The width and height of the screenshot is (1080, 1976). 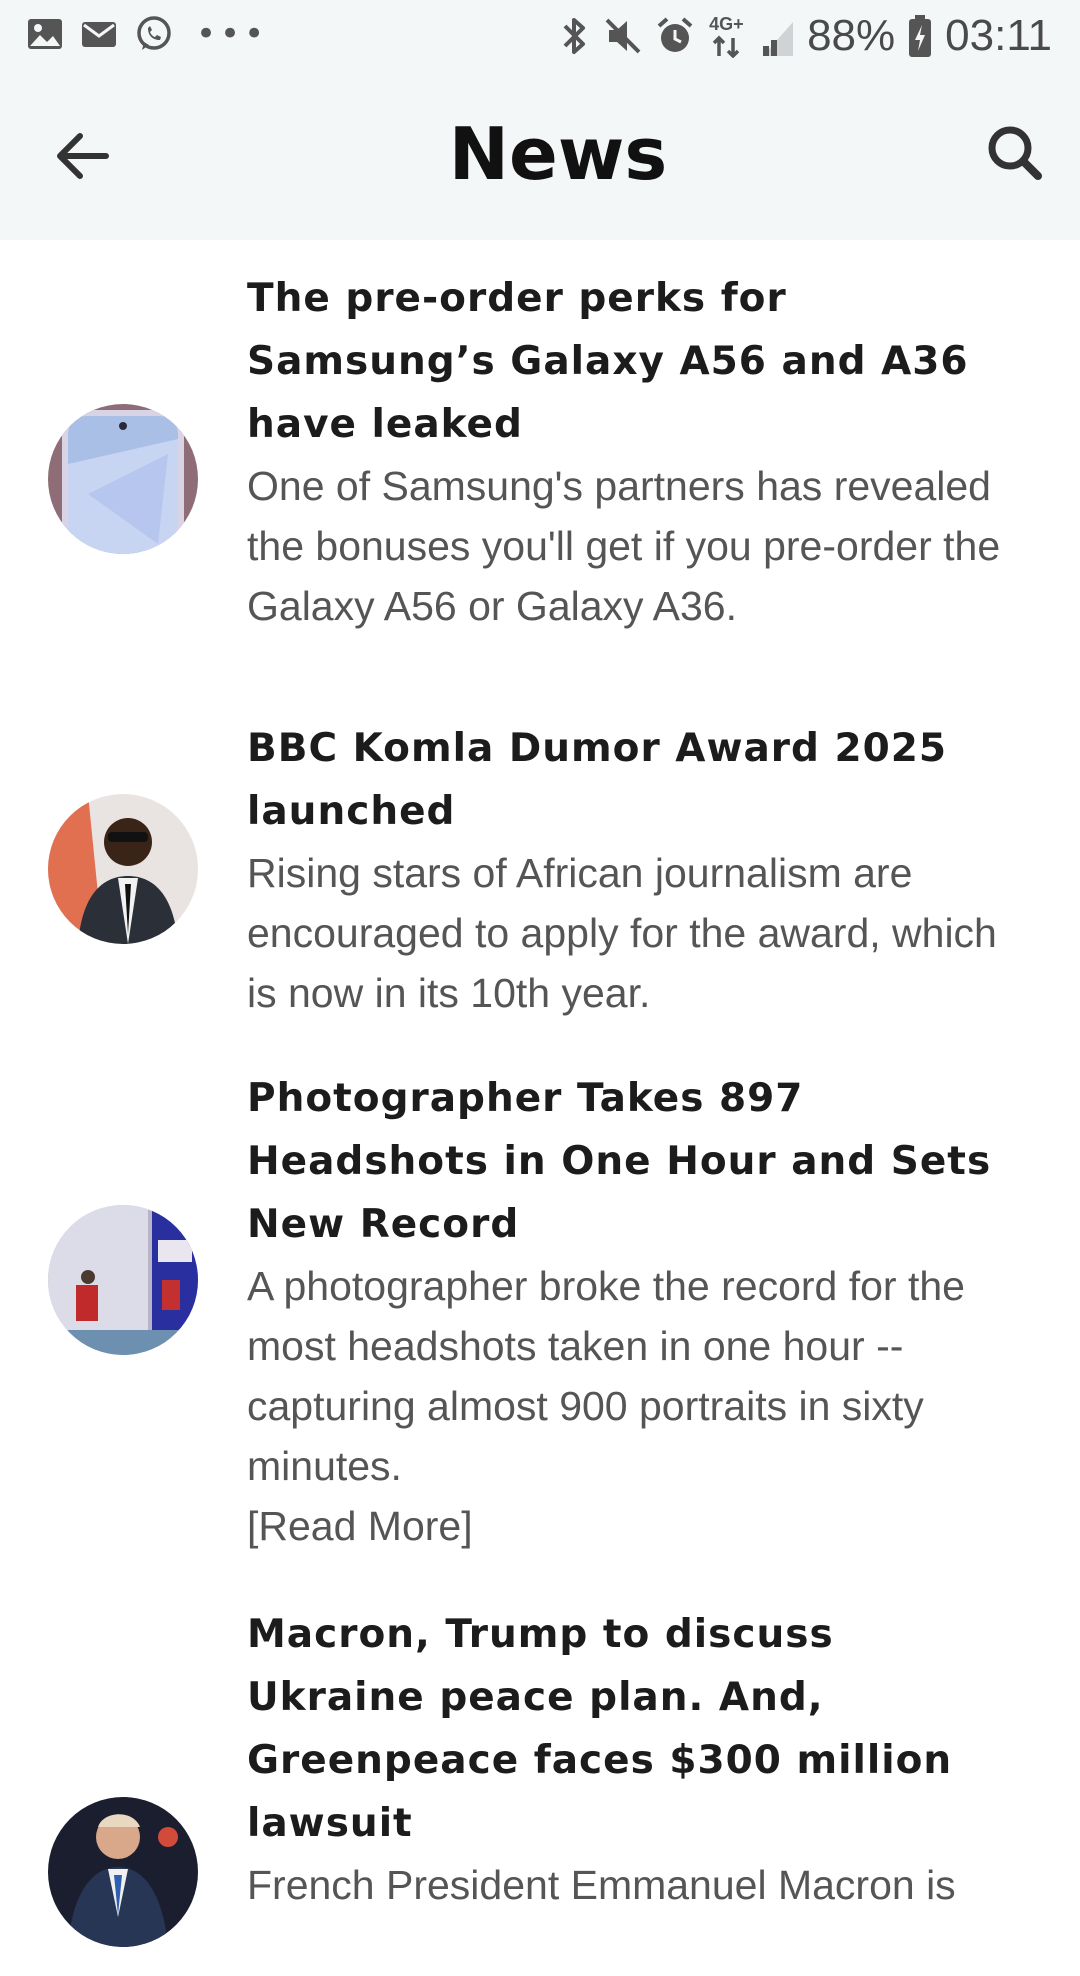 I want to click on studio-thumbnail, so click(x=123, y=1280).